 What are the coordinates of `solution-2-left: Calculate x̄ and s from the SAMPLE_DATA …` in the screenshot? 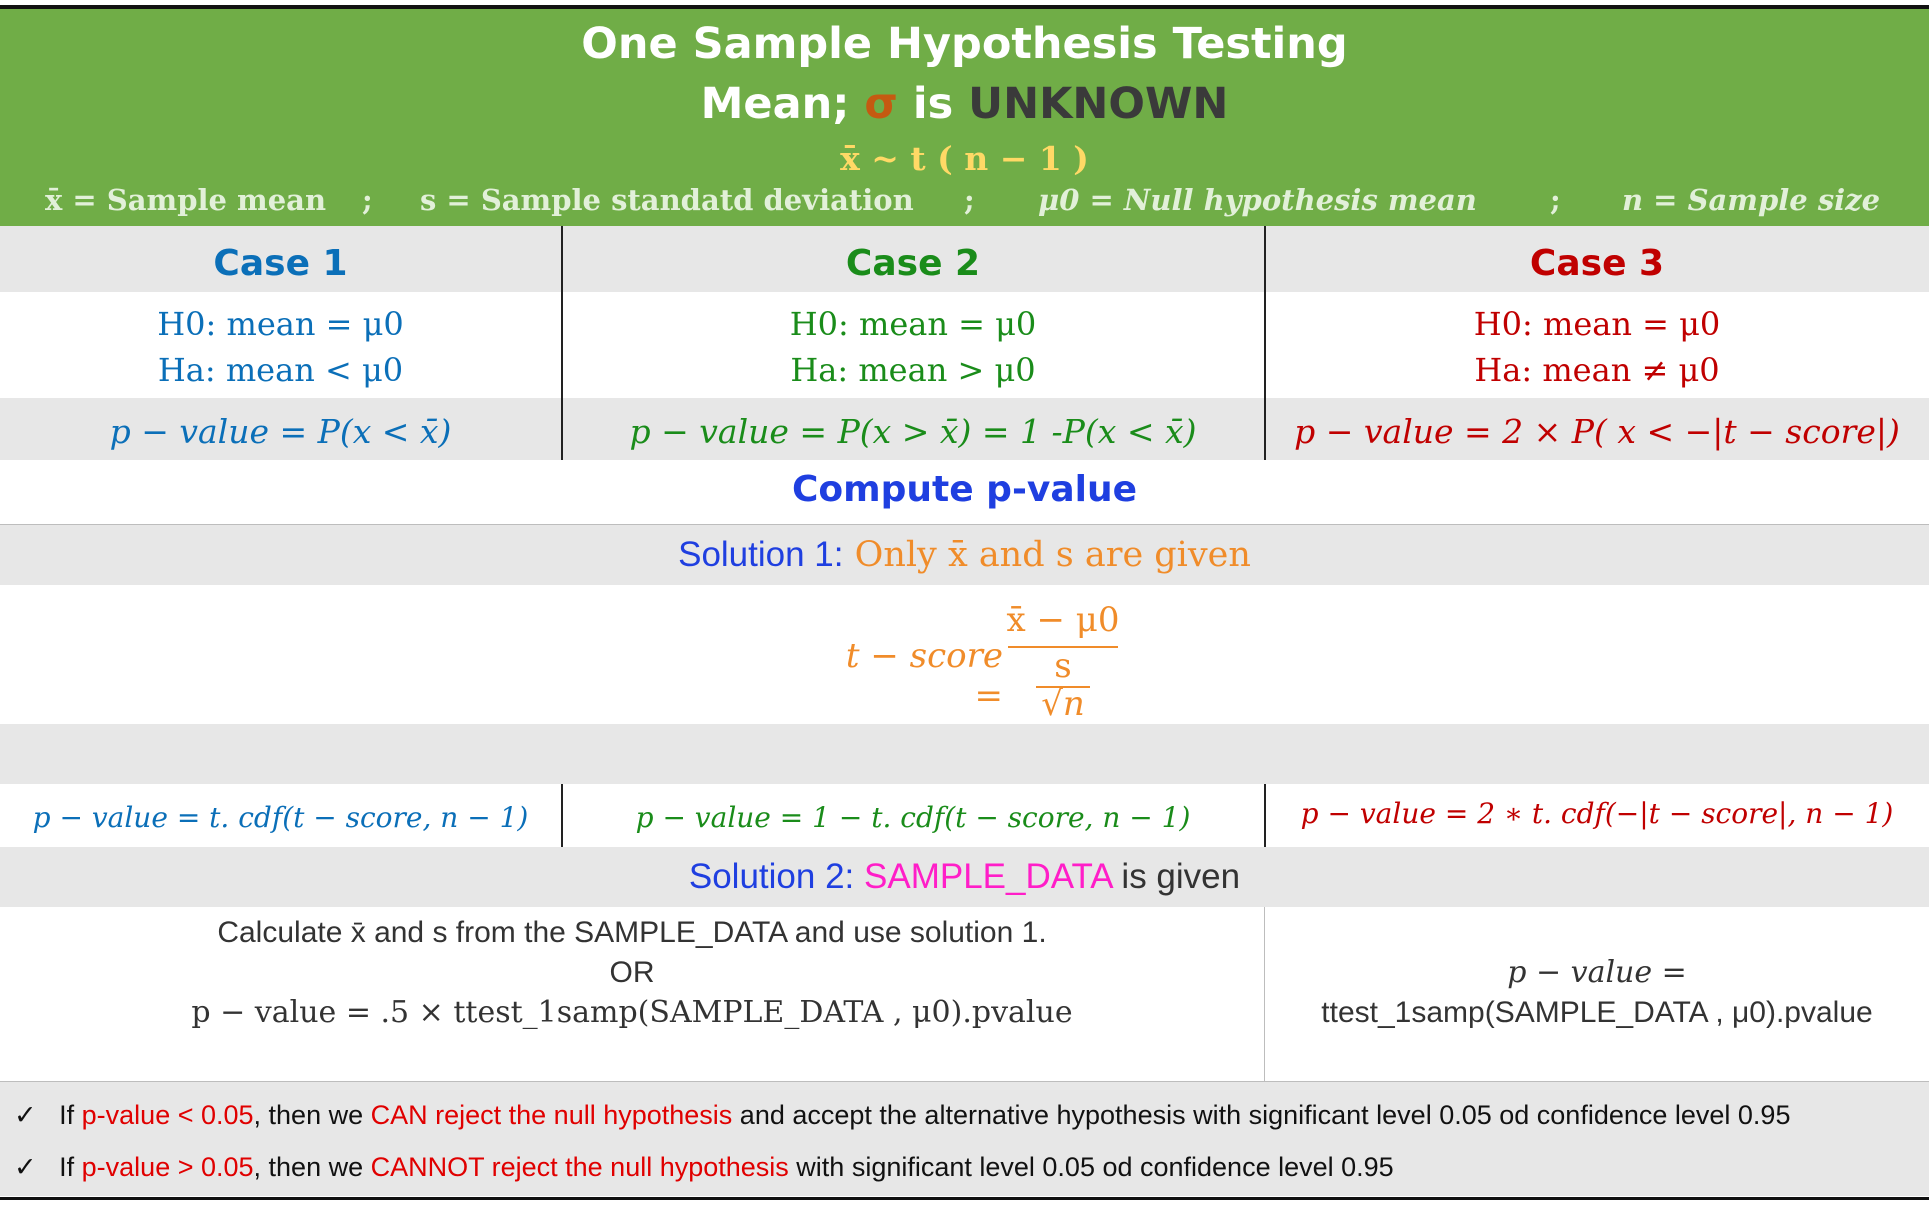 It's located at (632, 973).